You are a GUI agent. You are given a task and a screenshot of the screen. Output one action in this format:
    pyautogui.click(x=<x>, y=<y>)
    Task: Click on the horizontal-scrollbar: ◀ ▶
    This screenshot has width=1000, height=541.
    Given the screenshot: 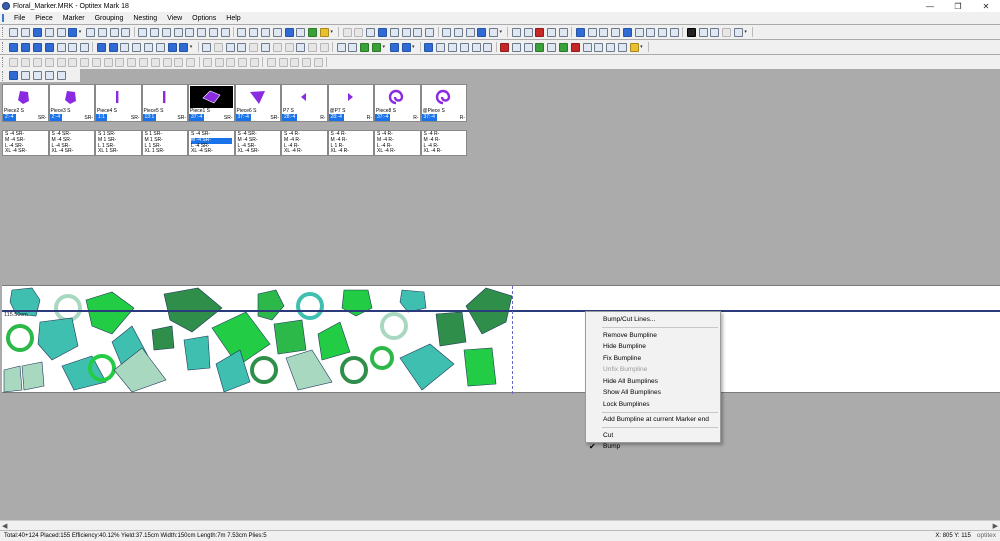 What is the action you would take?
    pyautogui.click(x=500, y=525)
    